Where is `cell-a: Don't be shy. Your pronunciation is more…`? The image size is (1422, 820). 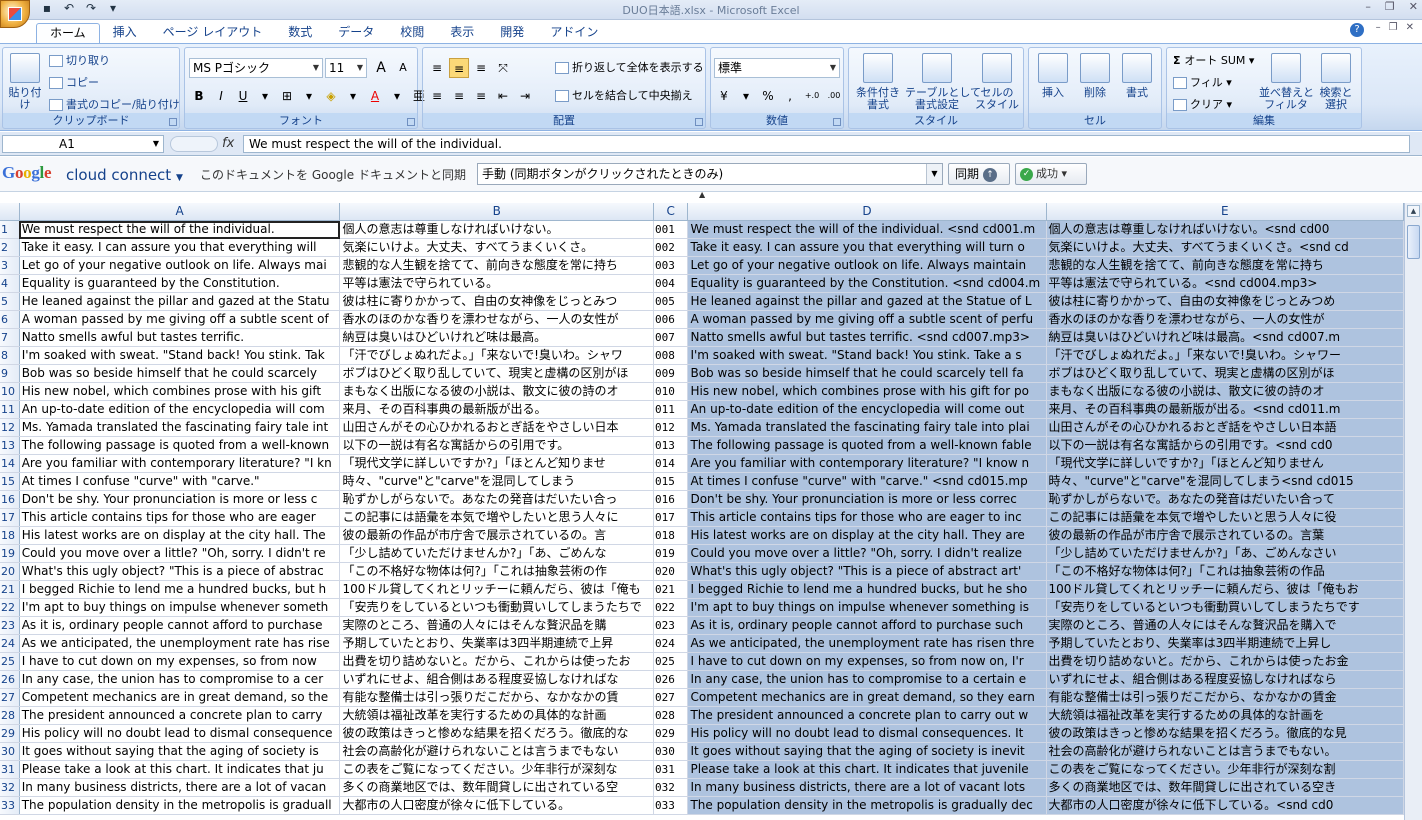 cell-a: Don't be shy. Your pronunciation is more… is located at coordinates (180, 499).